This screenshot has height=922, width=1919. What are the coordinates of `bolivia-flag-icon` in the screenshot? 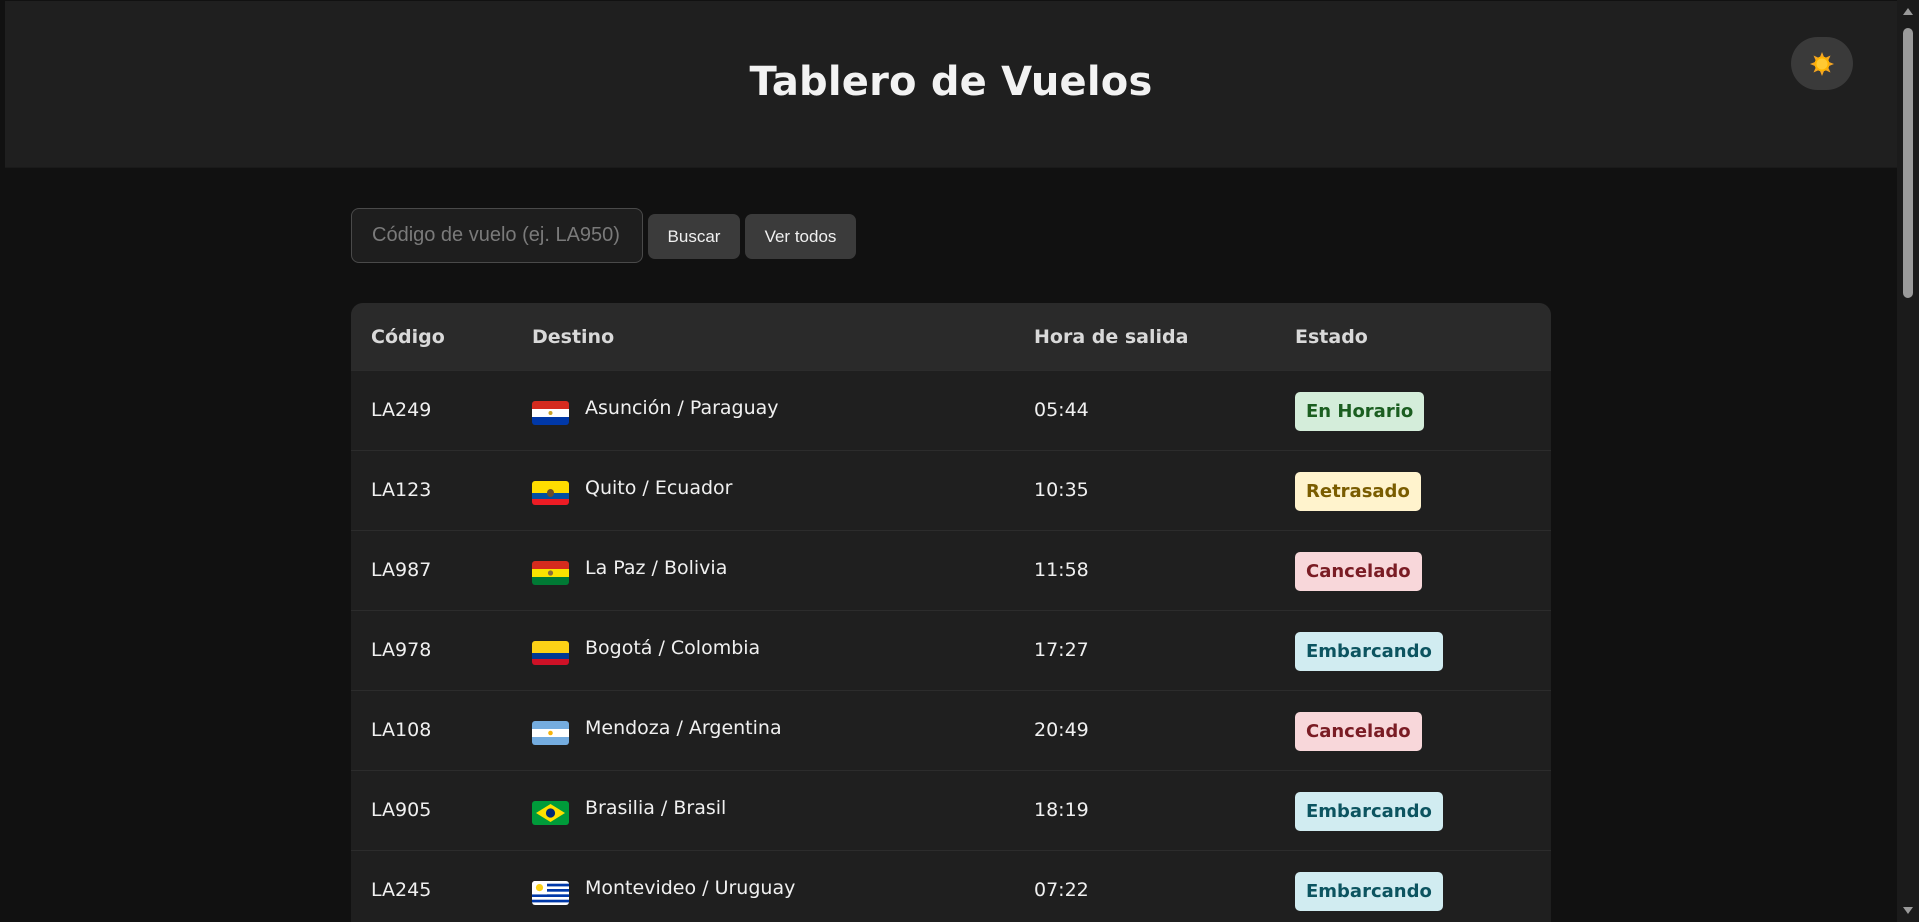 It's located at (550, 573).